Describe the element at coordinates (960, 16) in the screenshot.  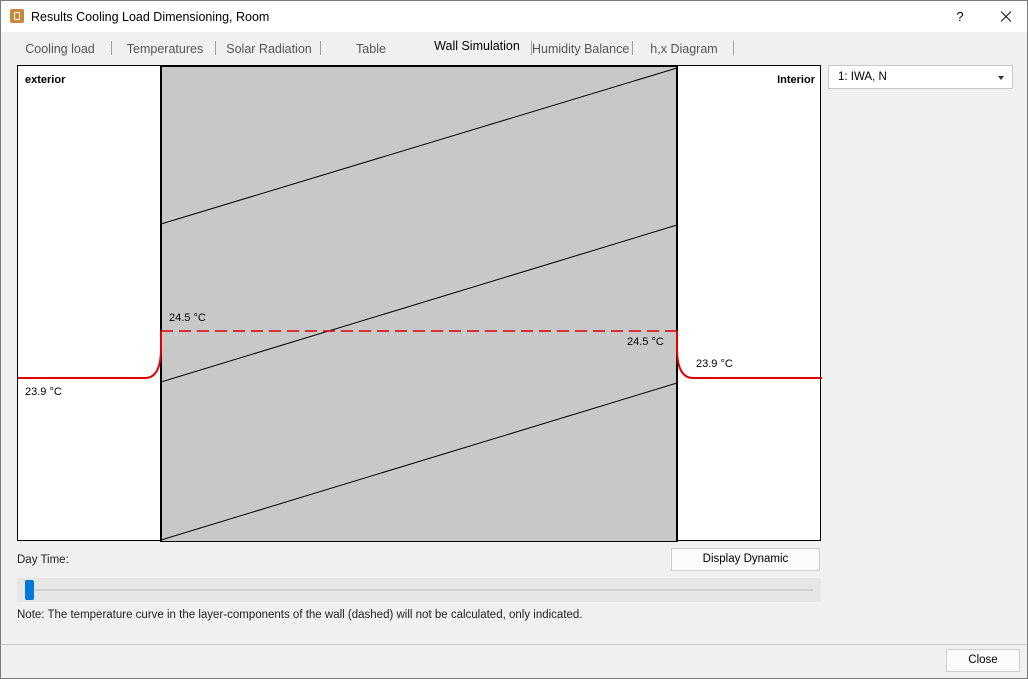
I see `help-button: ?` at that location.